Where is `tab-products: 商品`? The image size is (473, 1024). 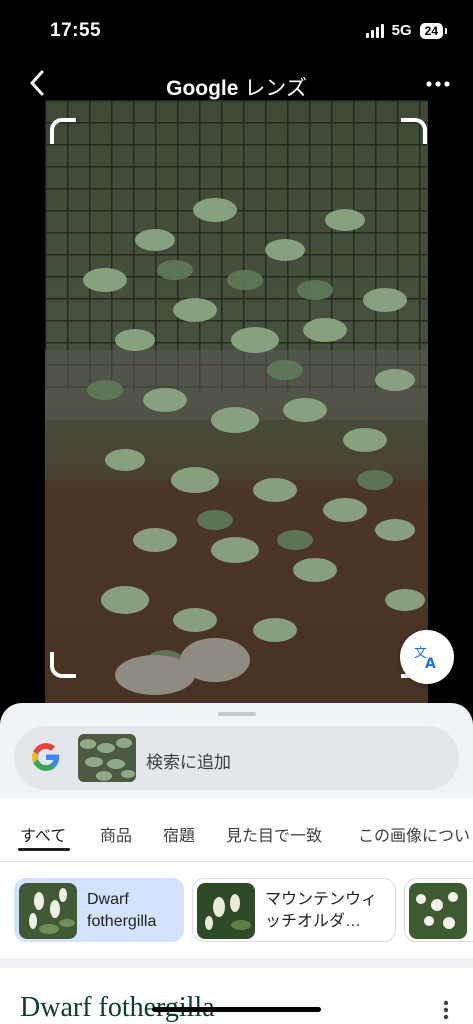 tab-products: 商品 is located at coordinates (116, 834).